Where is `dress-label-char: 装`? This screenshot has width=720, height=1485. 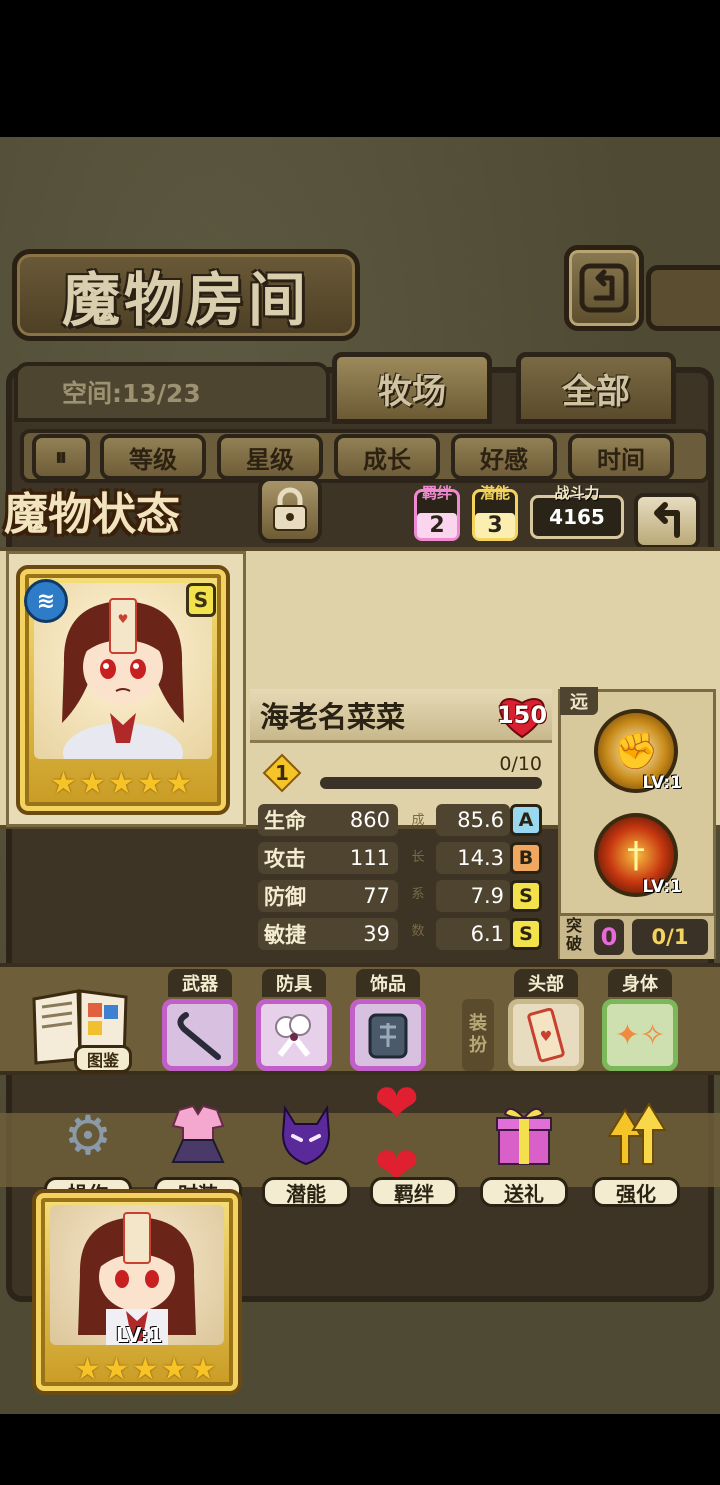
dress-label-char: 装 is located at coordinates (478, 1023).